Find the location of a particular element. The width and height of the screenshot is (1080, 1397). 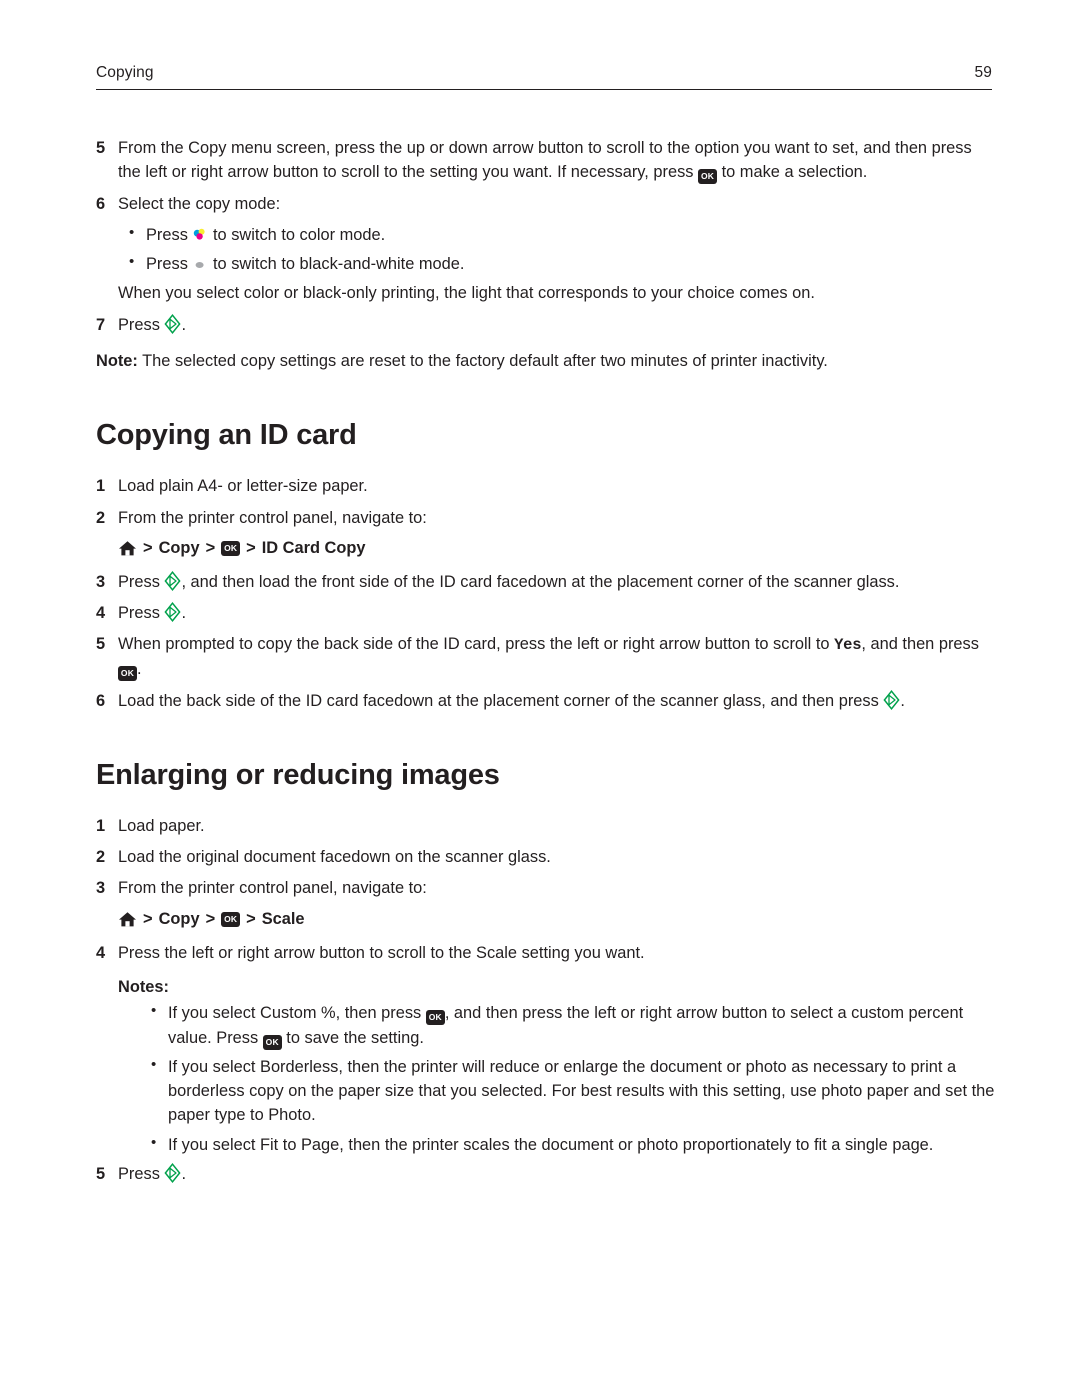

step-number: 7 is located at coordinates (101, 324).